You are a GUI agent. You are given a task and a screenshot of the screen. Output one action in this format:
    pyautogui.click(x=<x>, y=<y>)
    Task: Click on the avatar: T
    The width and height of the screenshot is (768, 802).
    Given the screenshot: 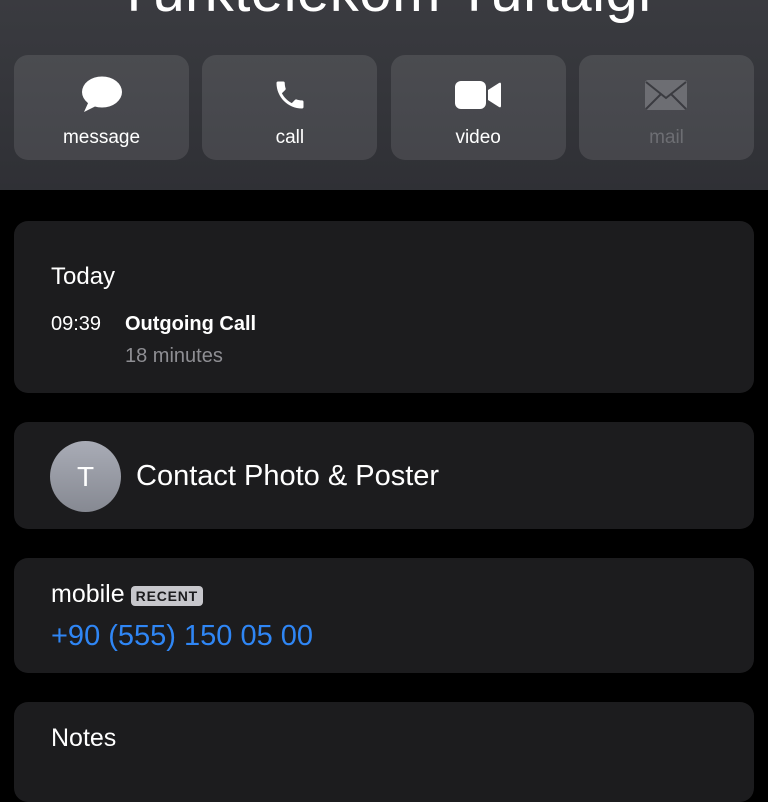 What is the action you would take?
    pyautogui.click(x=85, y=476)
    